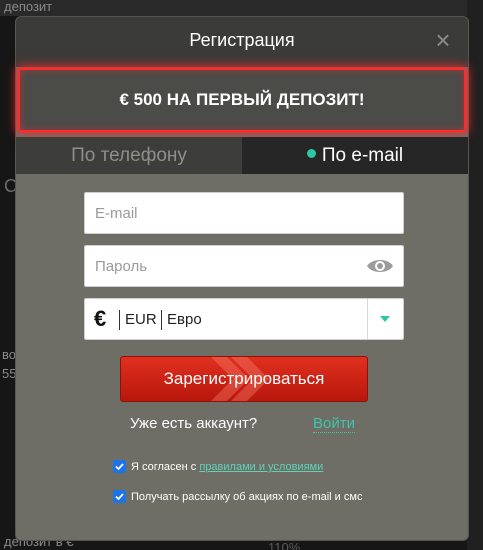 Image resolution: width=483 pixels, height=550 pixels. I want to click on password-field, so click(244, 266).